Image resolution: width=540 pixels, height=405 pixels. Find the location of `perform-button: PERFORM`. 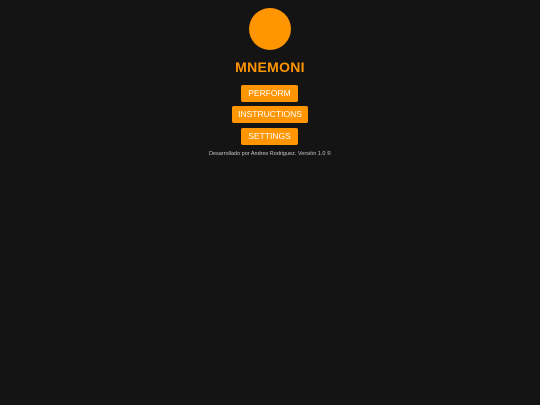

perform-button: PERFORM is located at coordinates (269, 93).